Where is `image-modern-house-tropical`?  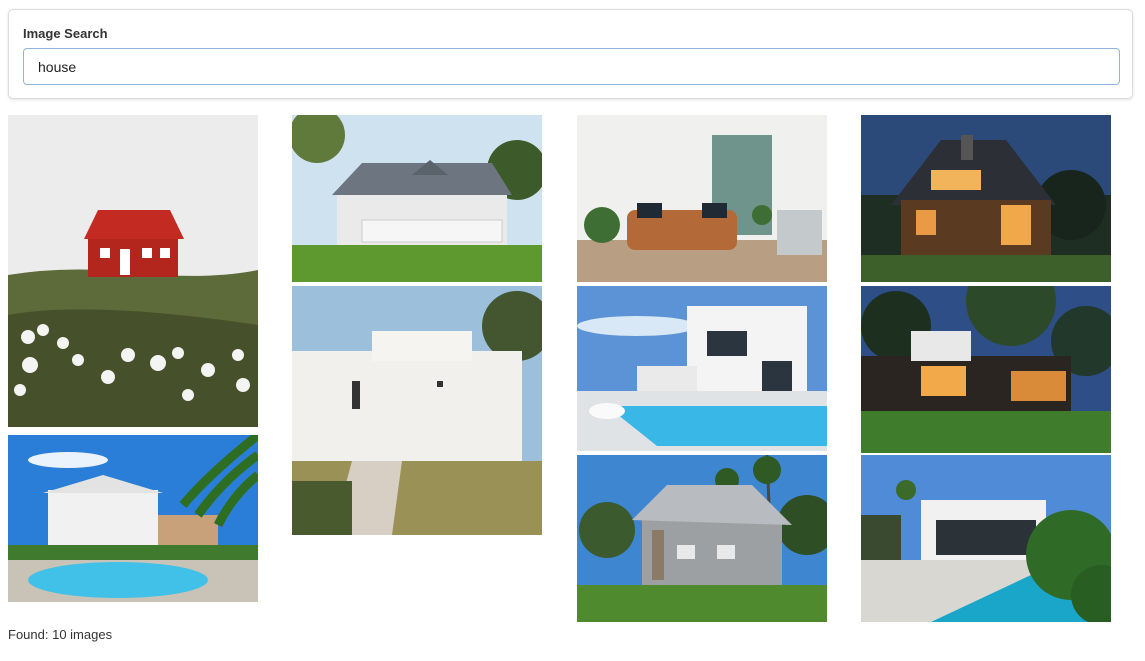 image-modern-house-tropical is located at coordinates (986, 538).